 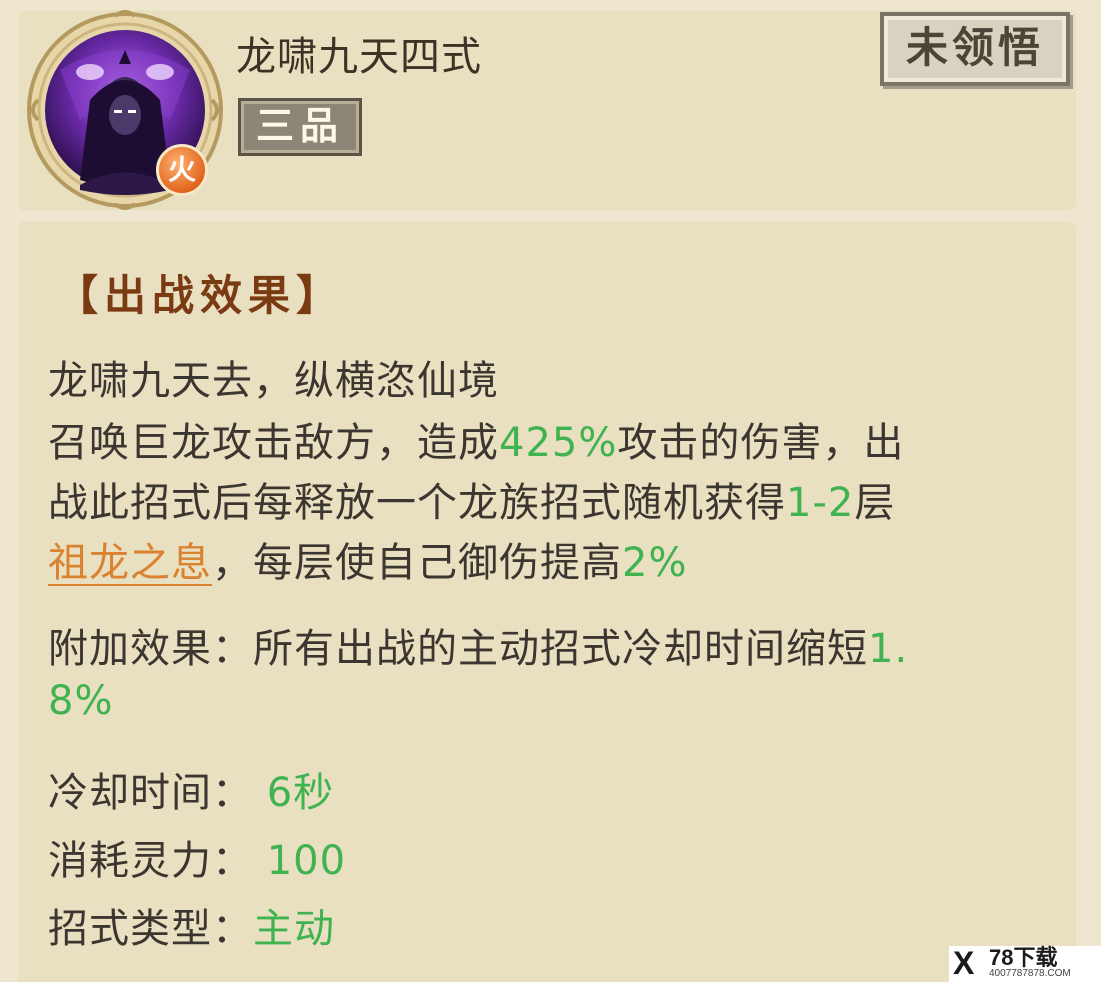 What do you see at coordinates (820, 503) in the screenshot?
I see `stack-count-value: 1-2` at bounding box center [820, 503].